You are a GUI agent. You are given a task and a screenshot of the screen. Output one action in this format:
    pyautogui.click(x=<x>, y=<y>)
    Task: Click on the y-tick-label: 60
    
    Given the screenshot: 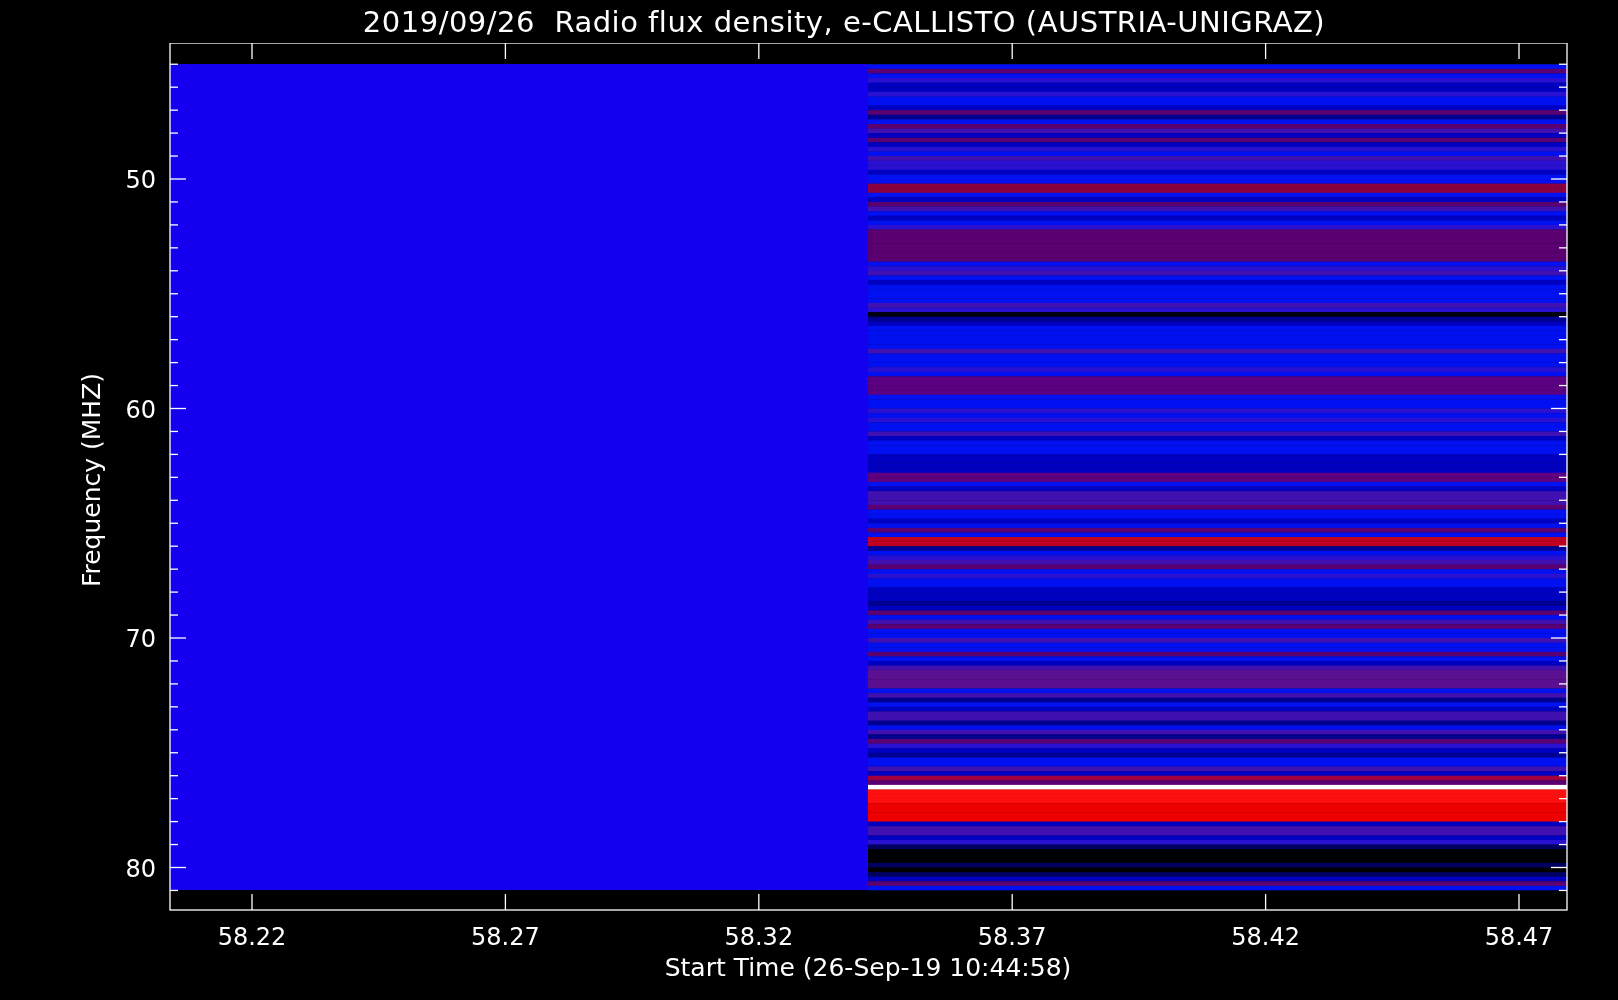 What is the action you would take?
    pyautogui.click(x=140, y=409)
    